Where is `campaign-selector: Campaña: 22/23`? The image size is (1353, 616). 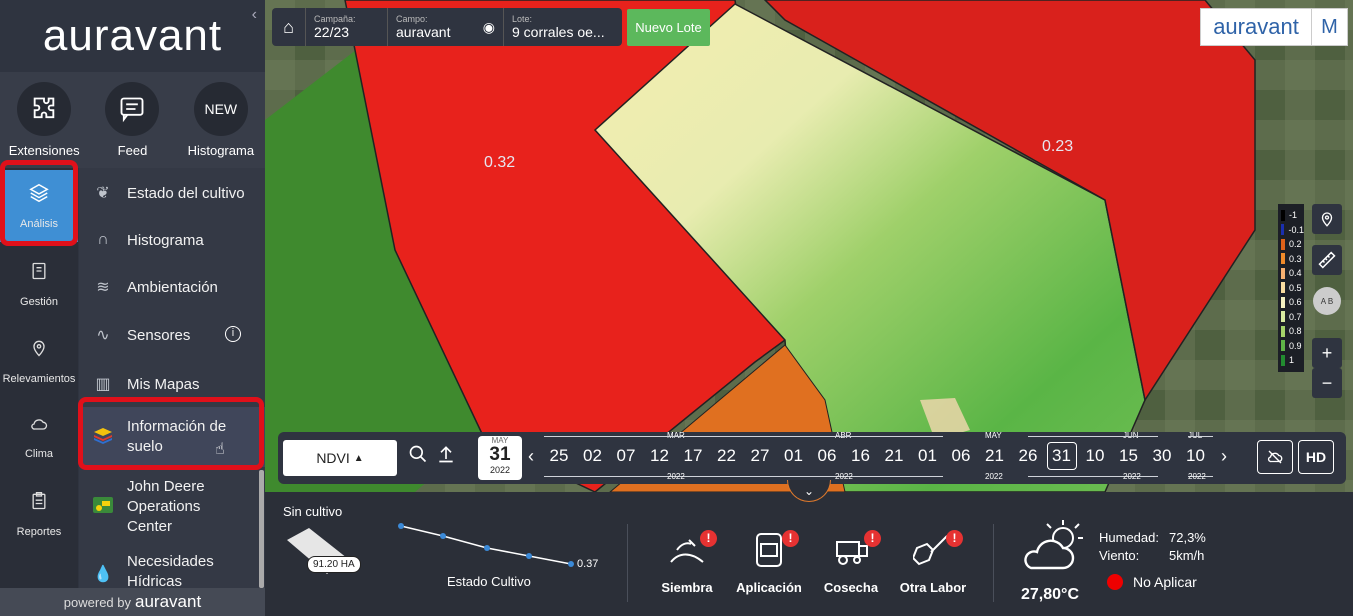 campaign-selector: Campaña: 22/23 is located at coordinates (347, 27).